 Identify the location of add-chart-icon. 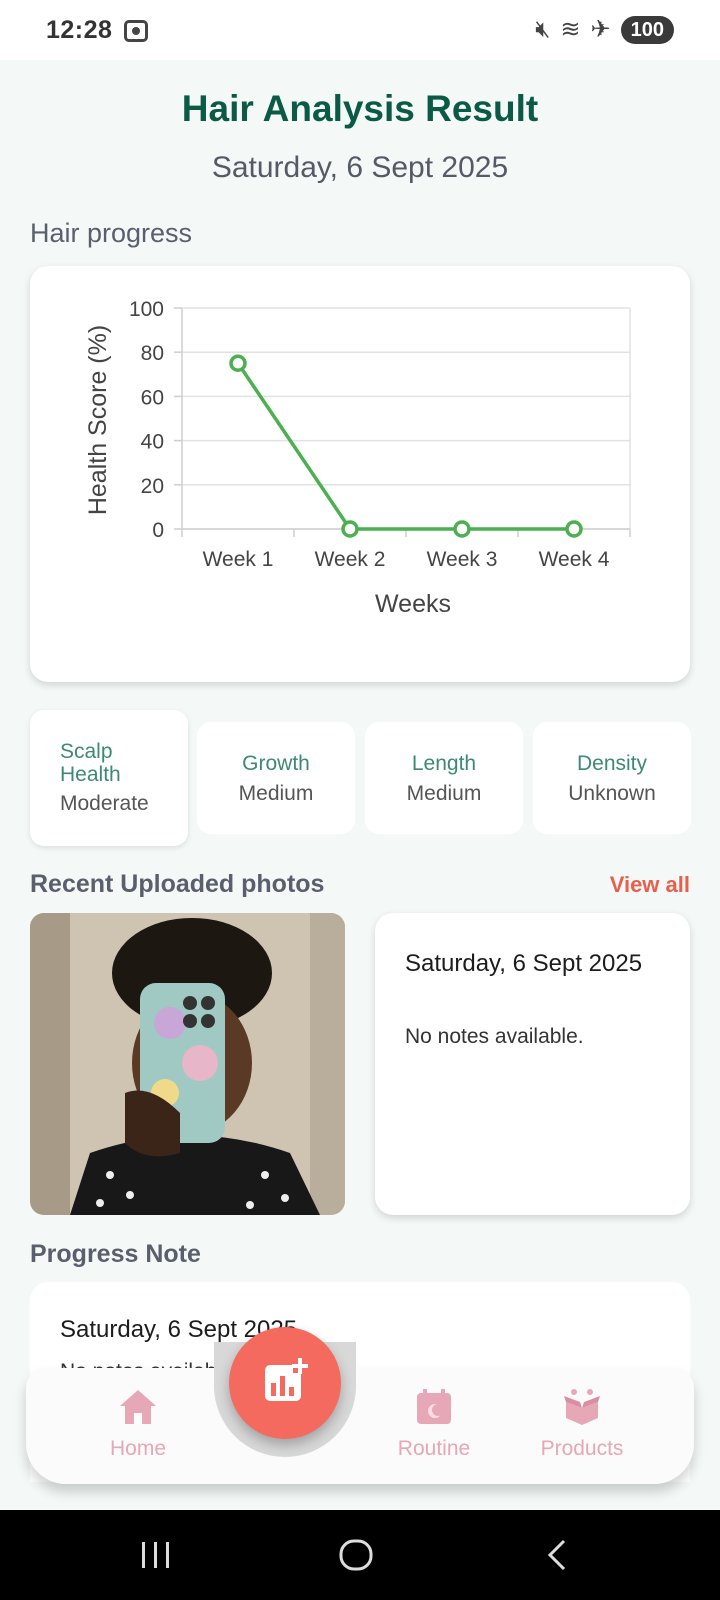
(286, 1379).